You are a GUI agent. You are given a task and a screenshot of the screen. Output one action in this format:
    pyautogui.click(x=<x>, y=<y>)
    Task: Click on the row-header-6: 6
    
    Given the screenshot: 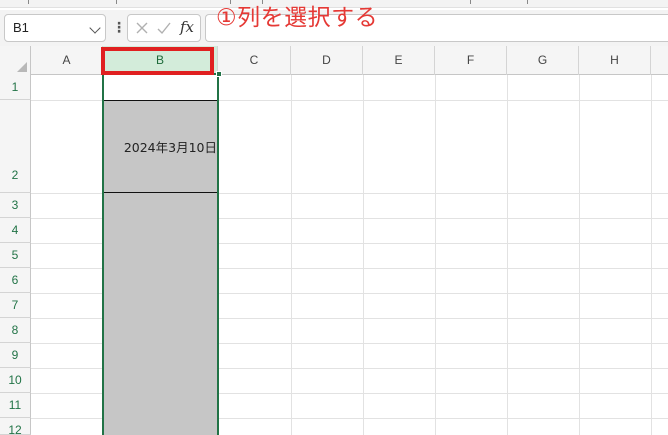 What is the action you would take?
    pyautogui.click(x=15, y=280)
    